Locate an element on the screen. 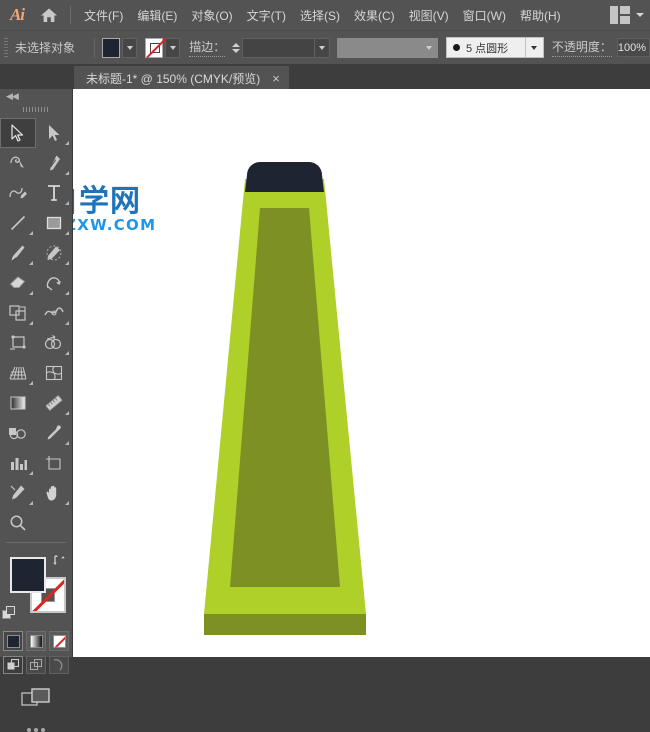 Image resolution: width=650 pixels, height=732 pixels. color-mode-button is located at coordinates (13, 641).